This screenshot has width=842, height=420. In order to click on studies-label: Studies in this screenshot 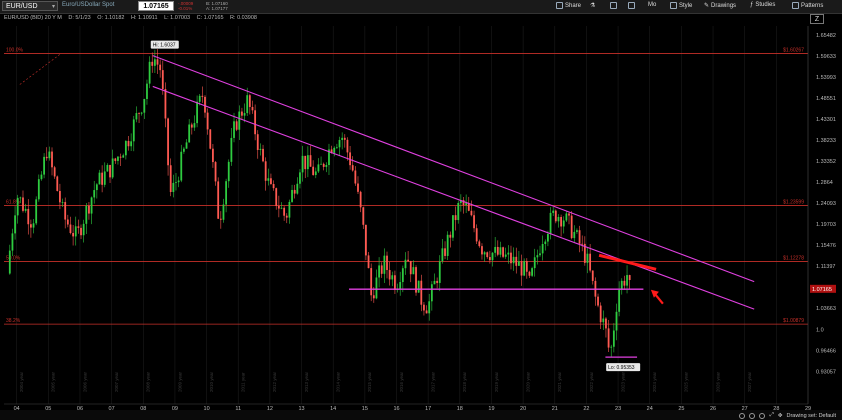, I will do `click(765, 5)`.